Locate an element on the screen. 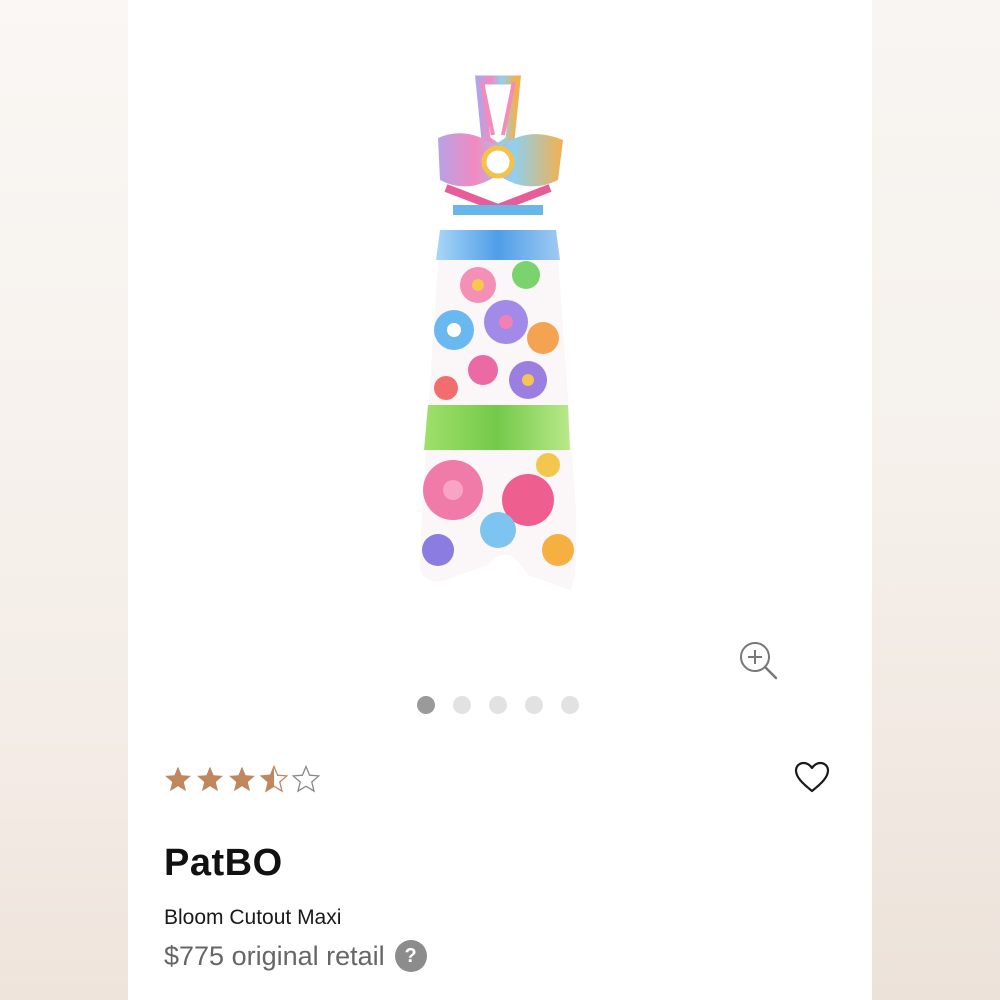  star-rating is located at coordinates (242, 779).